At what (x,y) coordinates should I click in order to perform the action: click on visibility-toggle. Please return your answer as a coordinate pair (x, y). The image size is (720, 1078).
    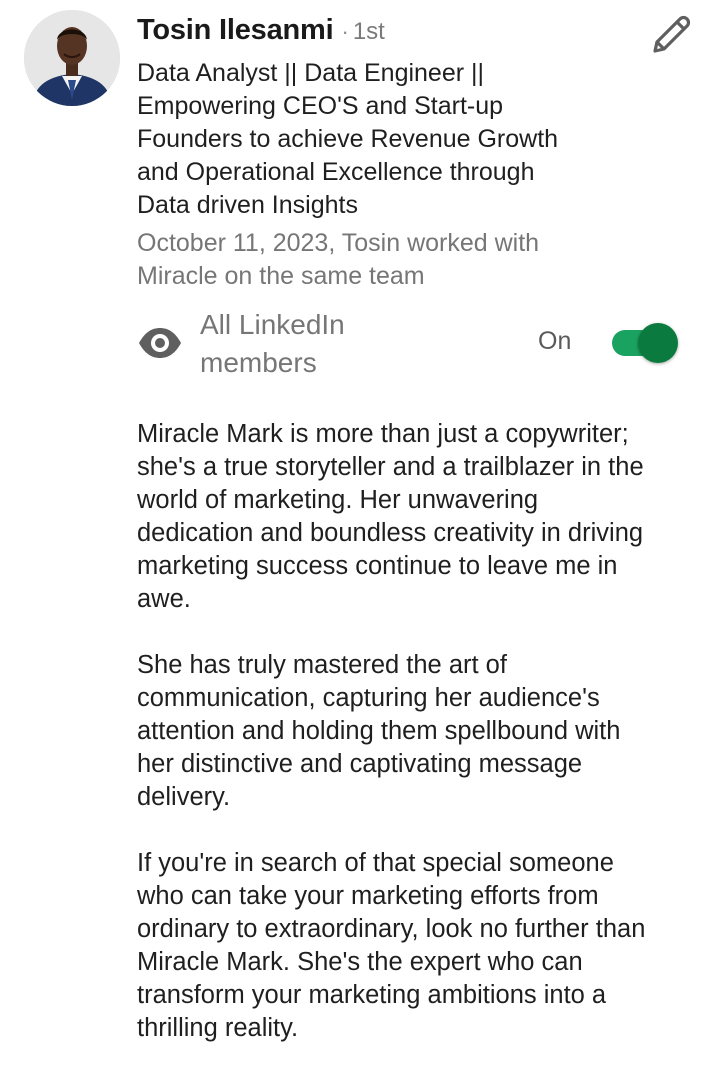
    Looking at the image, I should click on (645, 343).